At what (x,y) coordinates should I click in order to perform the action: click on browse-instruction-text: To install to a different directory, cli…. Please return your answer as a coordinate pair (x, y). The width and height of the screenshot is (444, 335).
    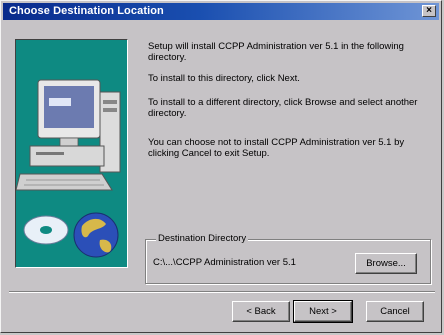
    Looking at the image, I should click on (283, 108).